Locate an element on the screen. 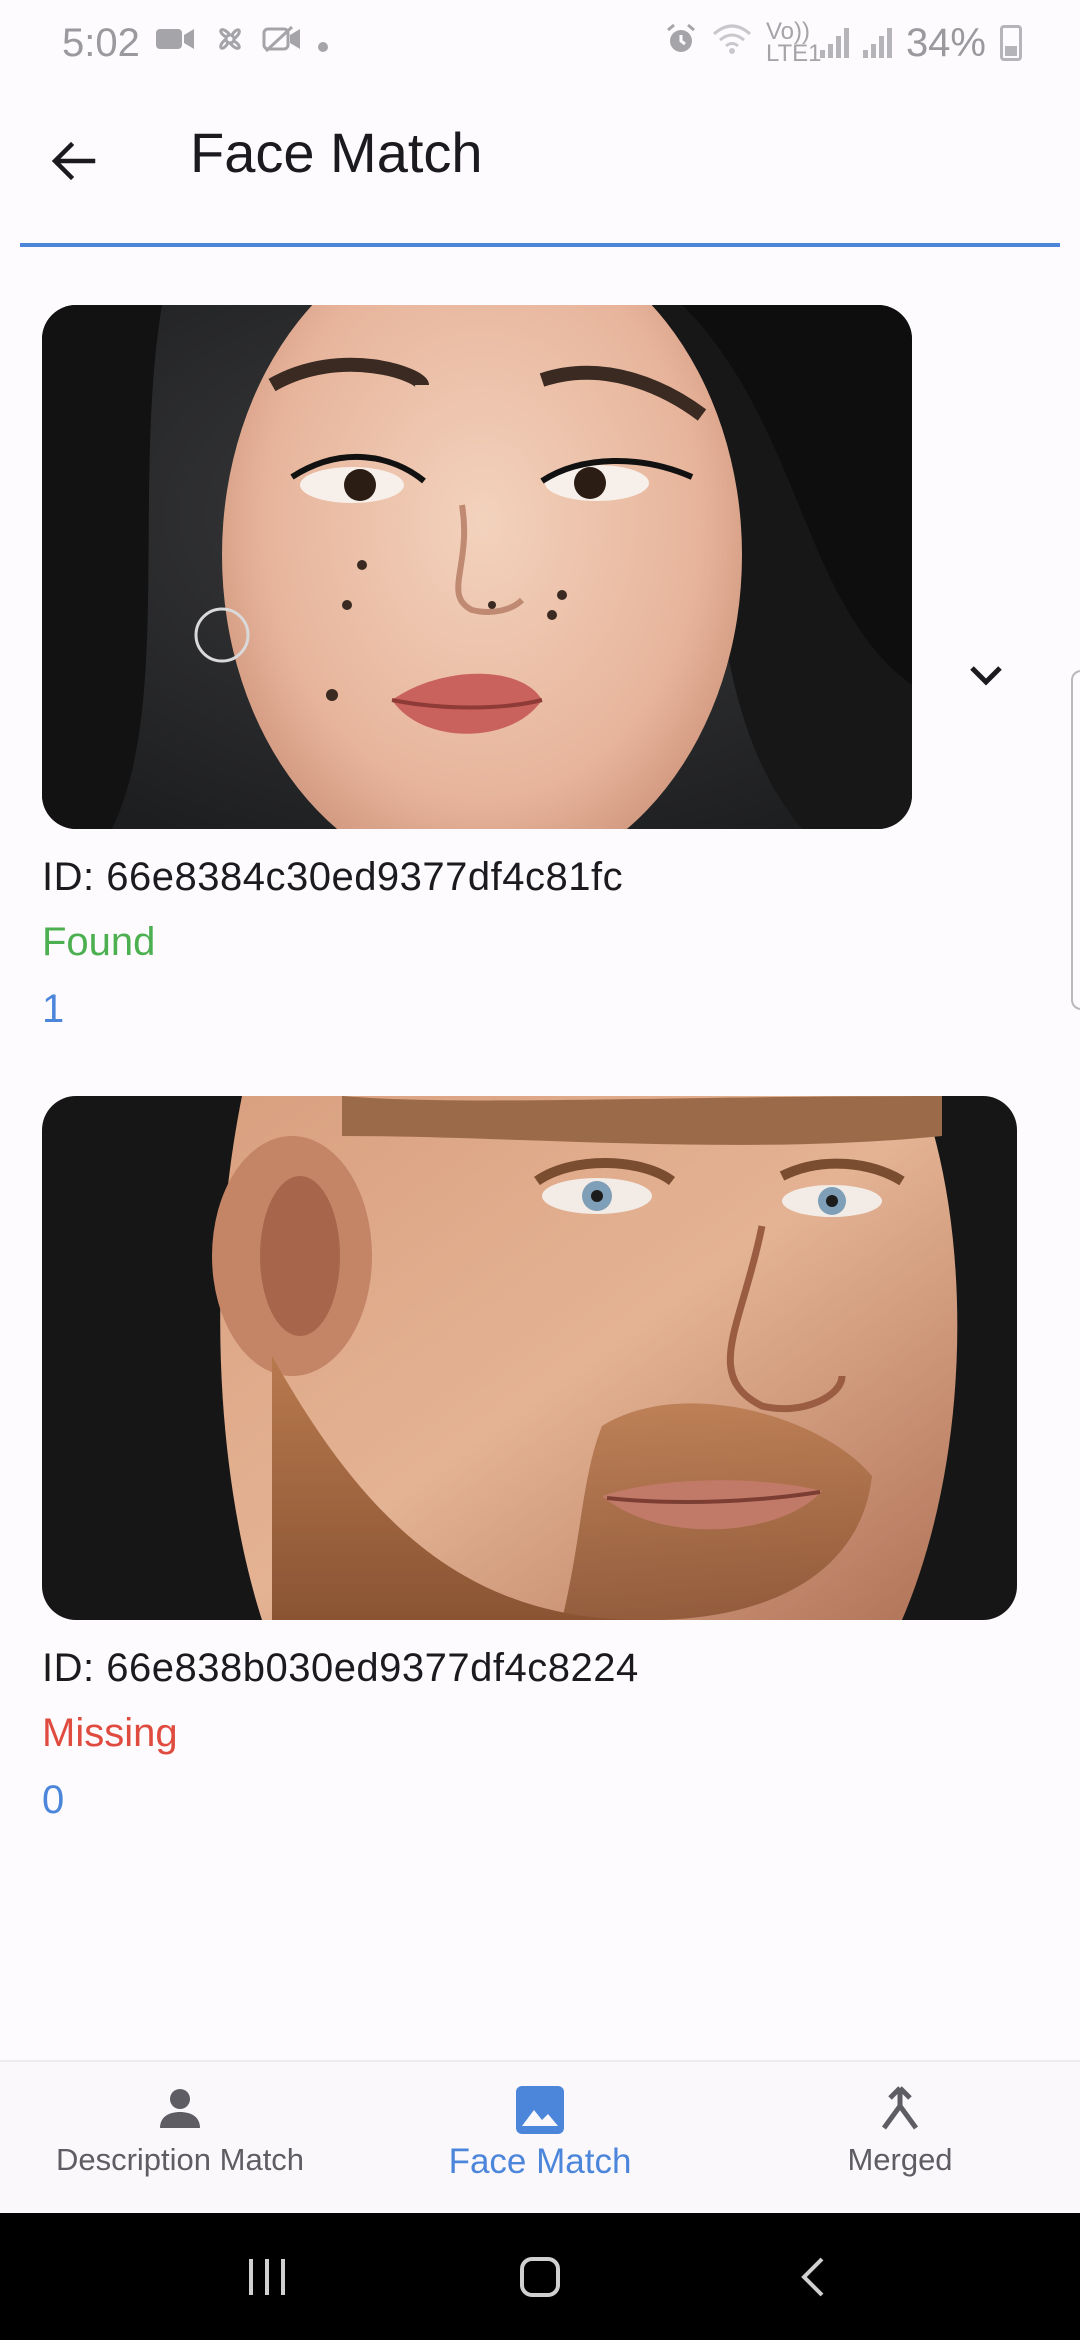  result-id: ID: 66e8384c30ed9377df4c81fc is located at coordinates (333, 877).